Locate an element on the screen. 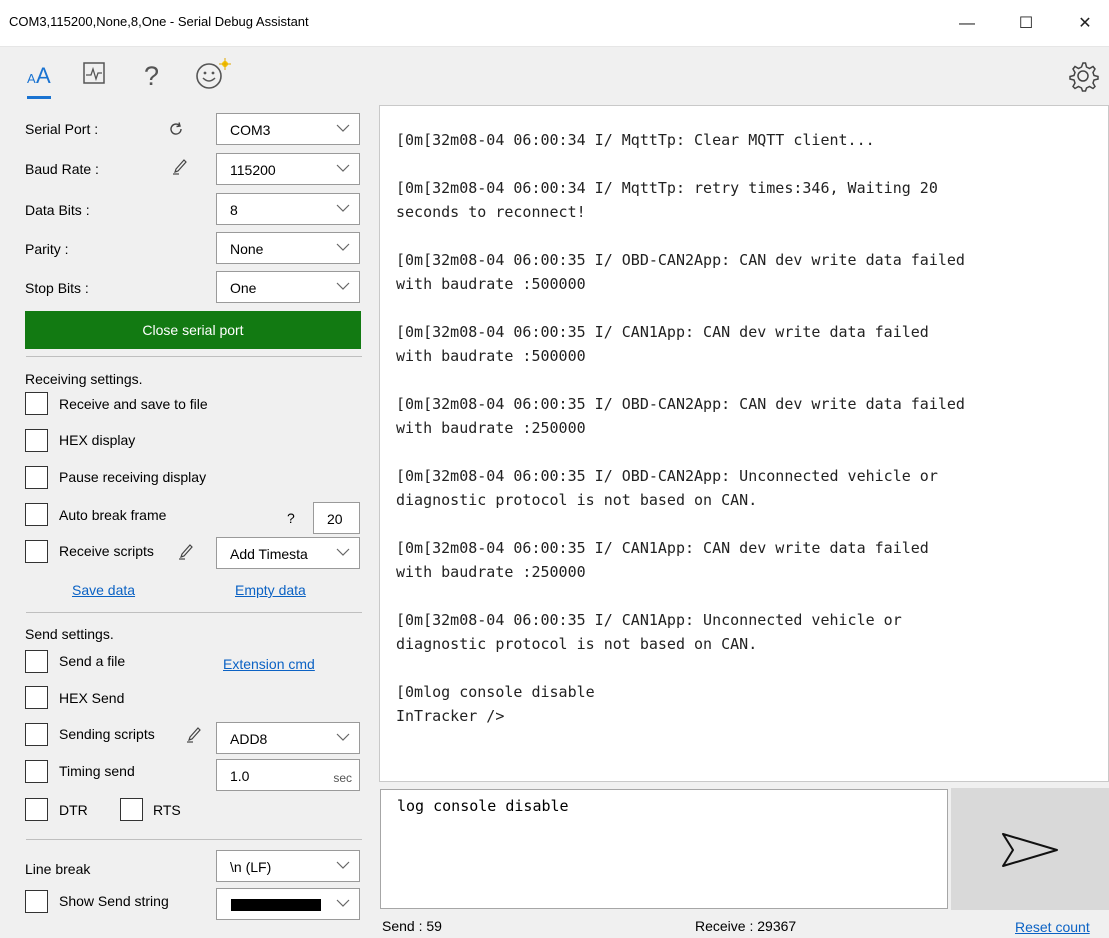 This screenshot has width=1109, height=938. refresh-icon is located at coordinates (176, 129).